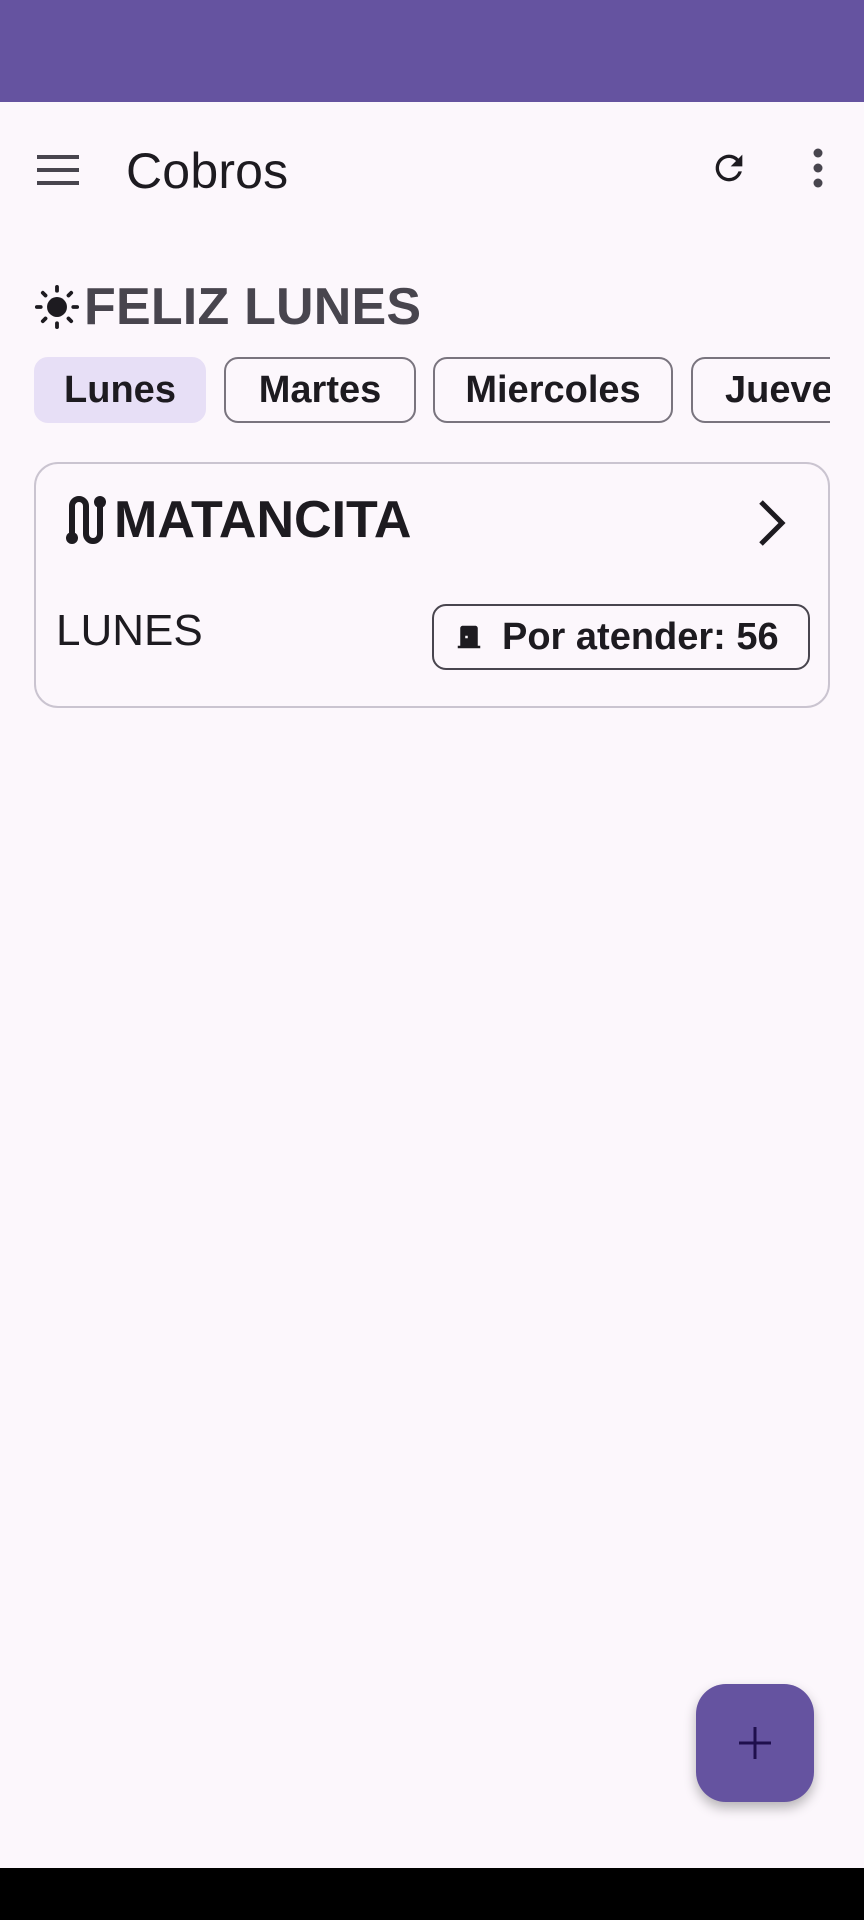  Describe the element at coordinates (760, 390) in the screenshot. I see `day-chip-jueves: Jueves` at that location.